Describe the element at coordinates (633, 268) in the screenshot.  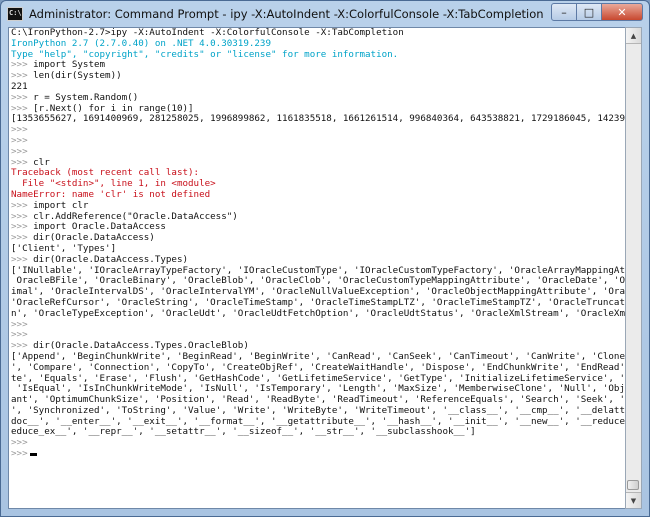
I see `vertical-scrollbar: ▲ ▼` at that location.